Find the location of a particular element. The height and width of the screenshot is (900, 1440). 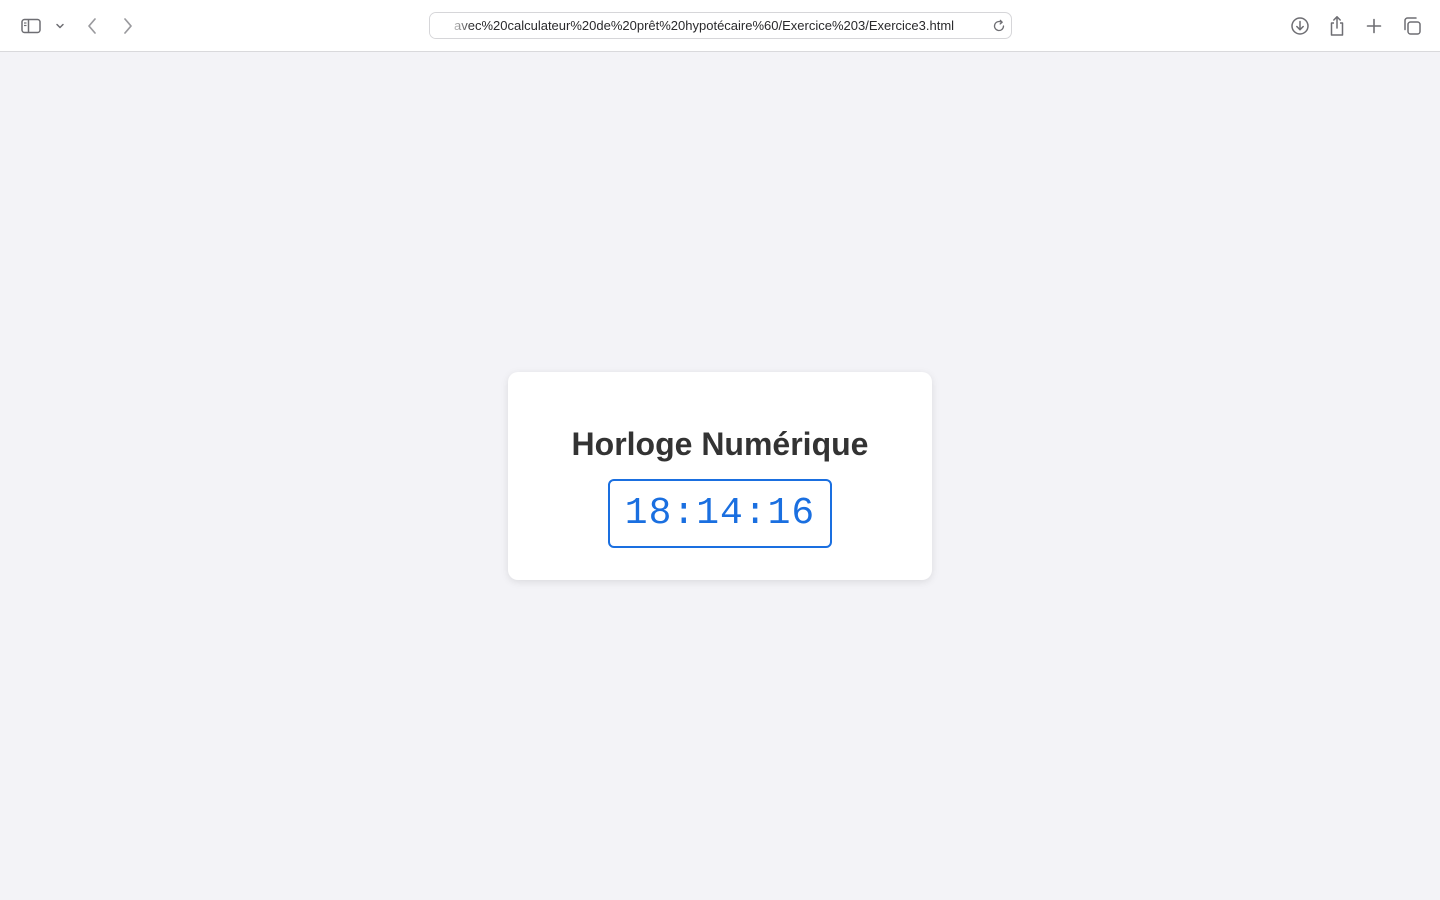

tabs-icon is located at coordinates (1412, 26).